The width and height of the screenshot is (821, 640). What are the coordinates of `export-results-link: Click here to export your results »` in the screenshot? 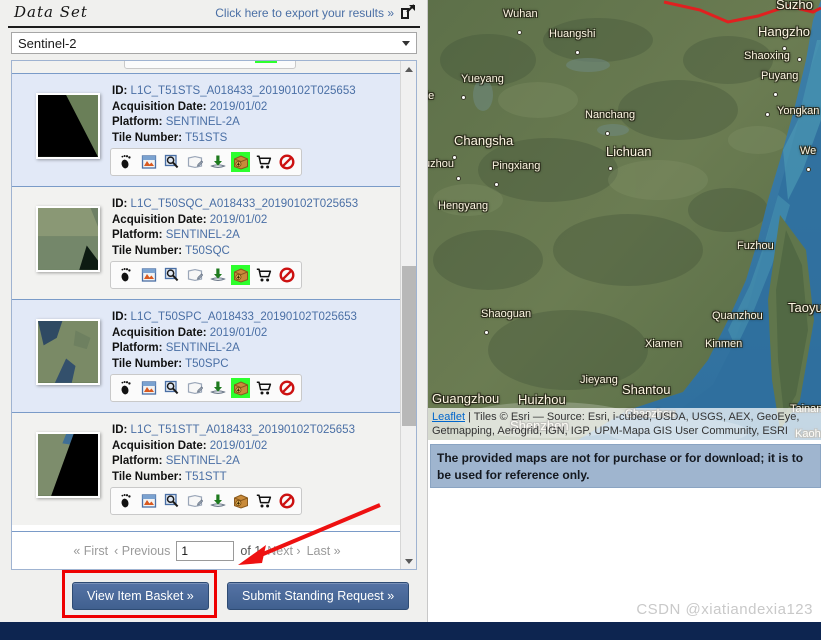 It's located at (304, 13).